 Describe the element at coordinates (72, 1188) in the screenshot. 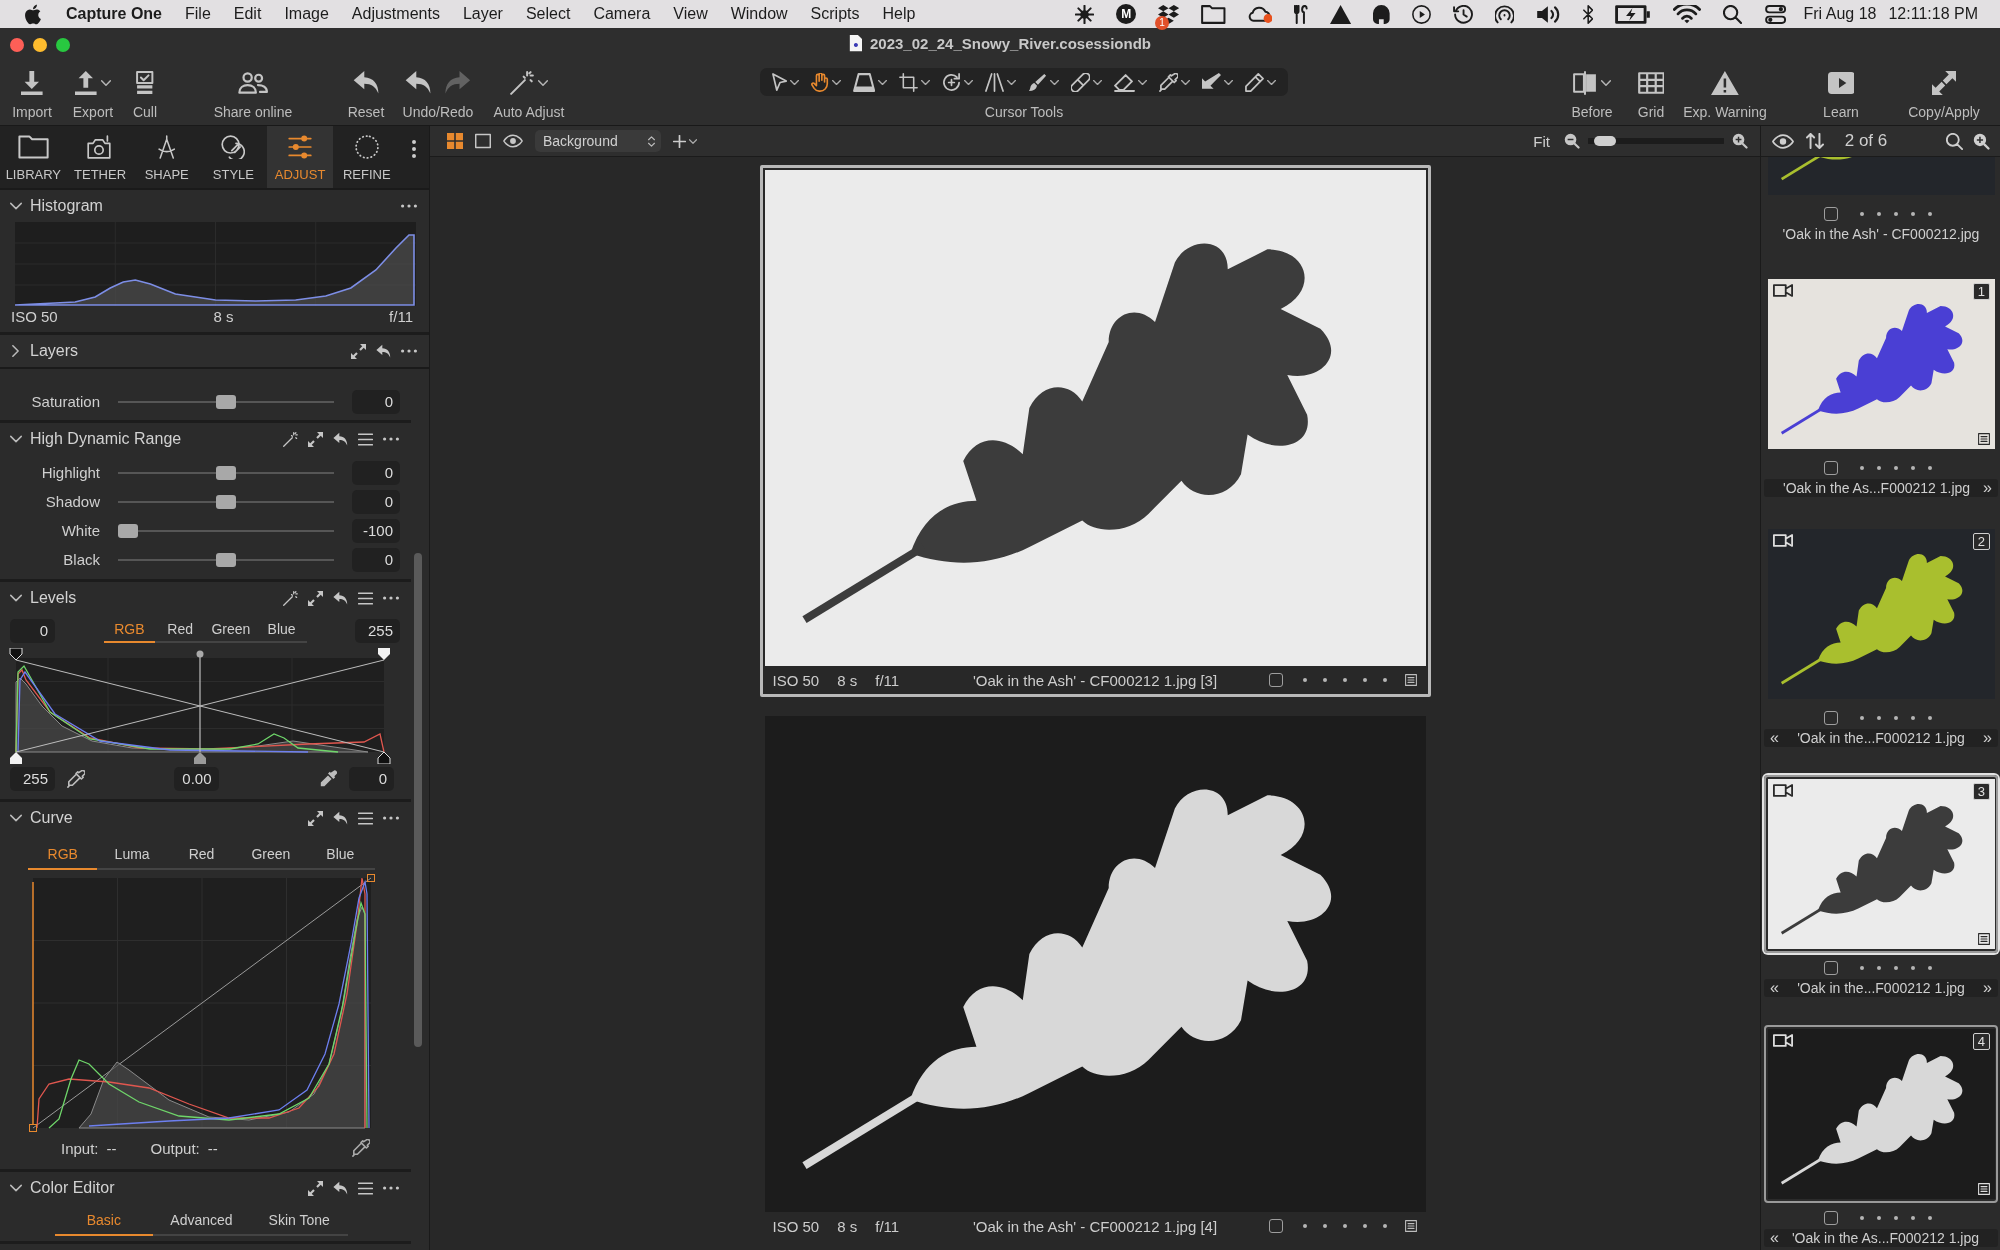

I see `section-title: Color Editor` at that location.